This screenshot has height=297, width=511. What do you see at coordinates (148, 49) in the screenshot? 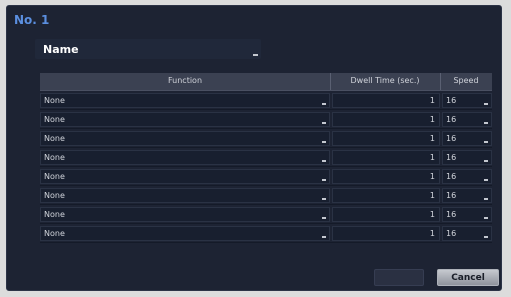
I see `name-dropdown: Name` at bounding box center [148, 49].